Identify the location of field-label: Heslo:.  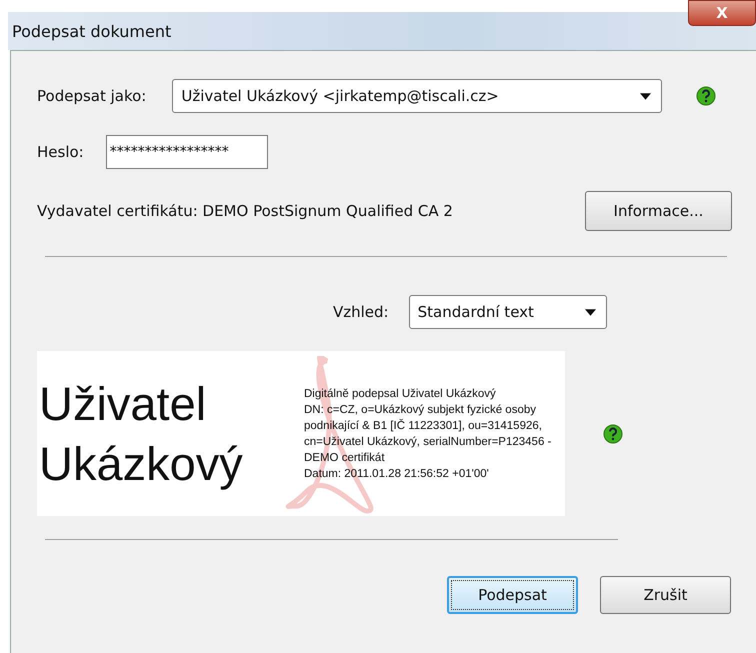
(60, 152).